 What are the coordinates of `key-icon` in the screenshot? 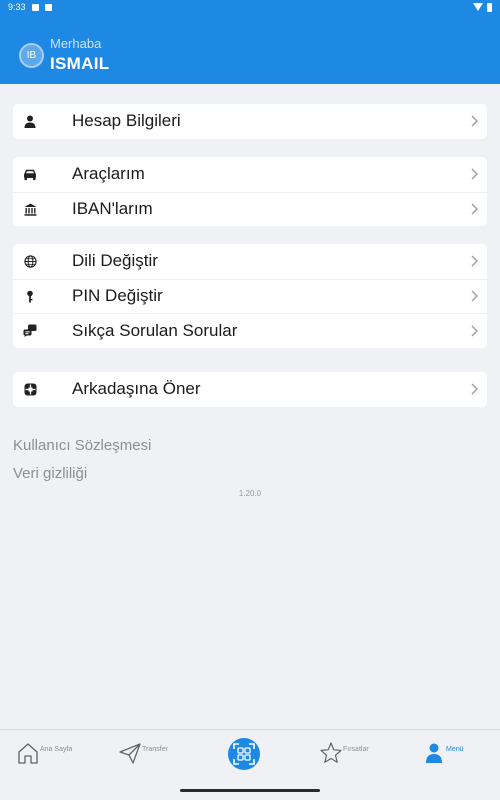 It's located at (30, 296).